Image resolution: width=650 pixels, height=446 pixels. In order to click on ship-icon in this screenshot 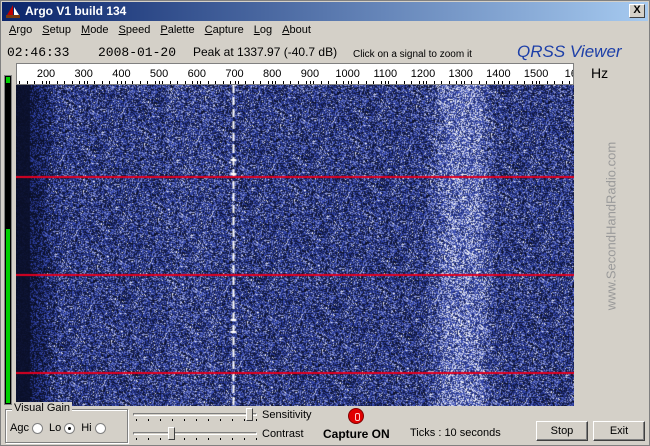, I will do `click(13, 11)`.